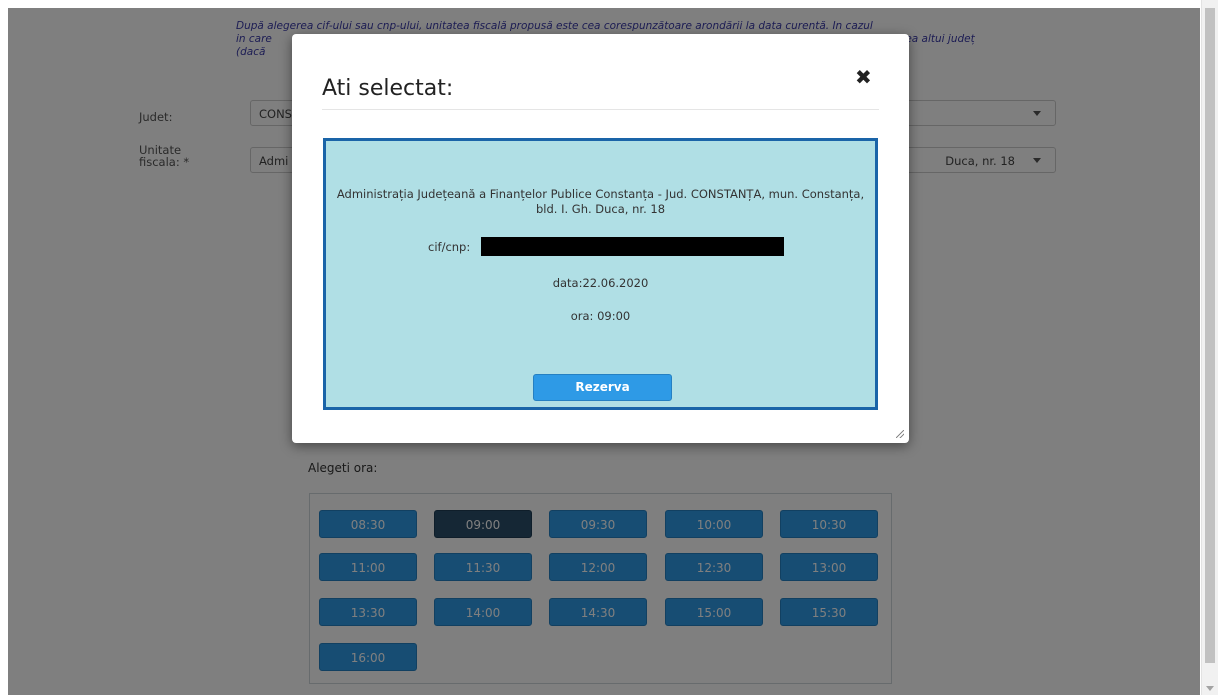 The width and height of the screenshot is (1218, 695). What do you see at coordinates (1210, 335) in the screenshot?
I see `scrollbar-thumb` at bounding box center [1210, 335].